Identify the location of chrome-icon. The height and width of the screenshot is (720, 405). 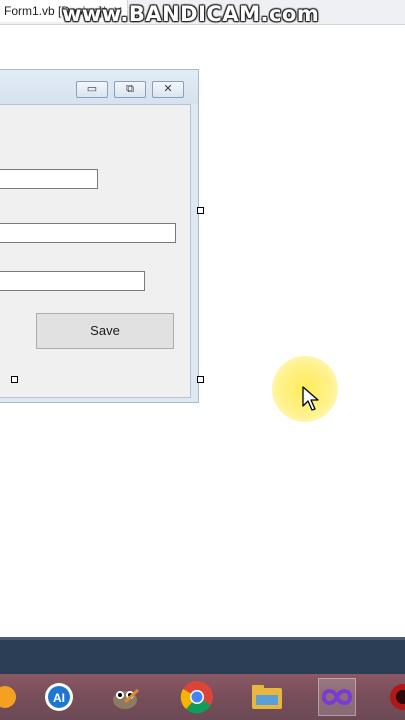
(197, 697).